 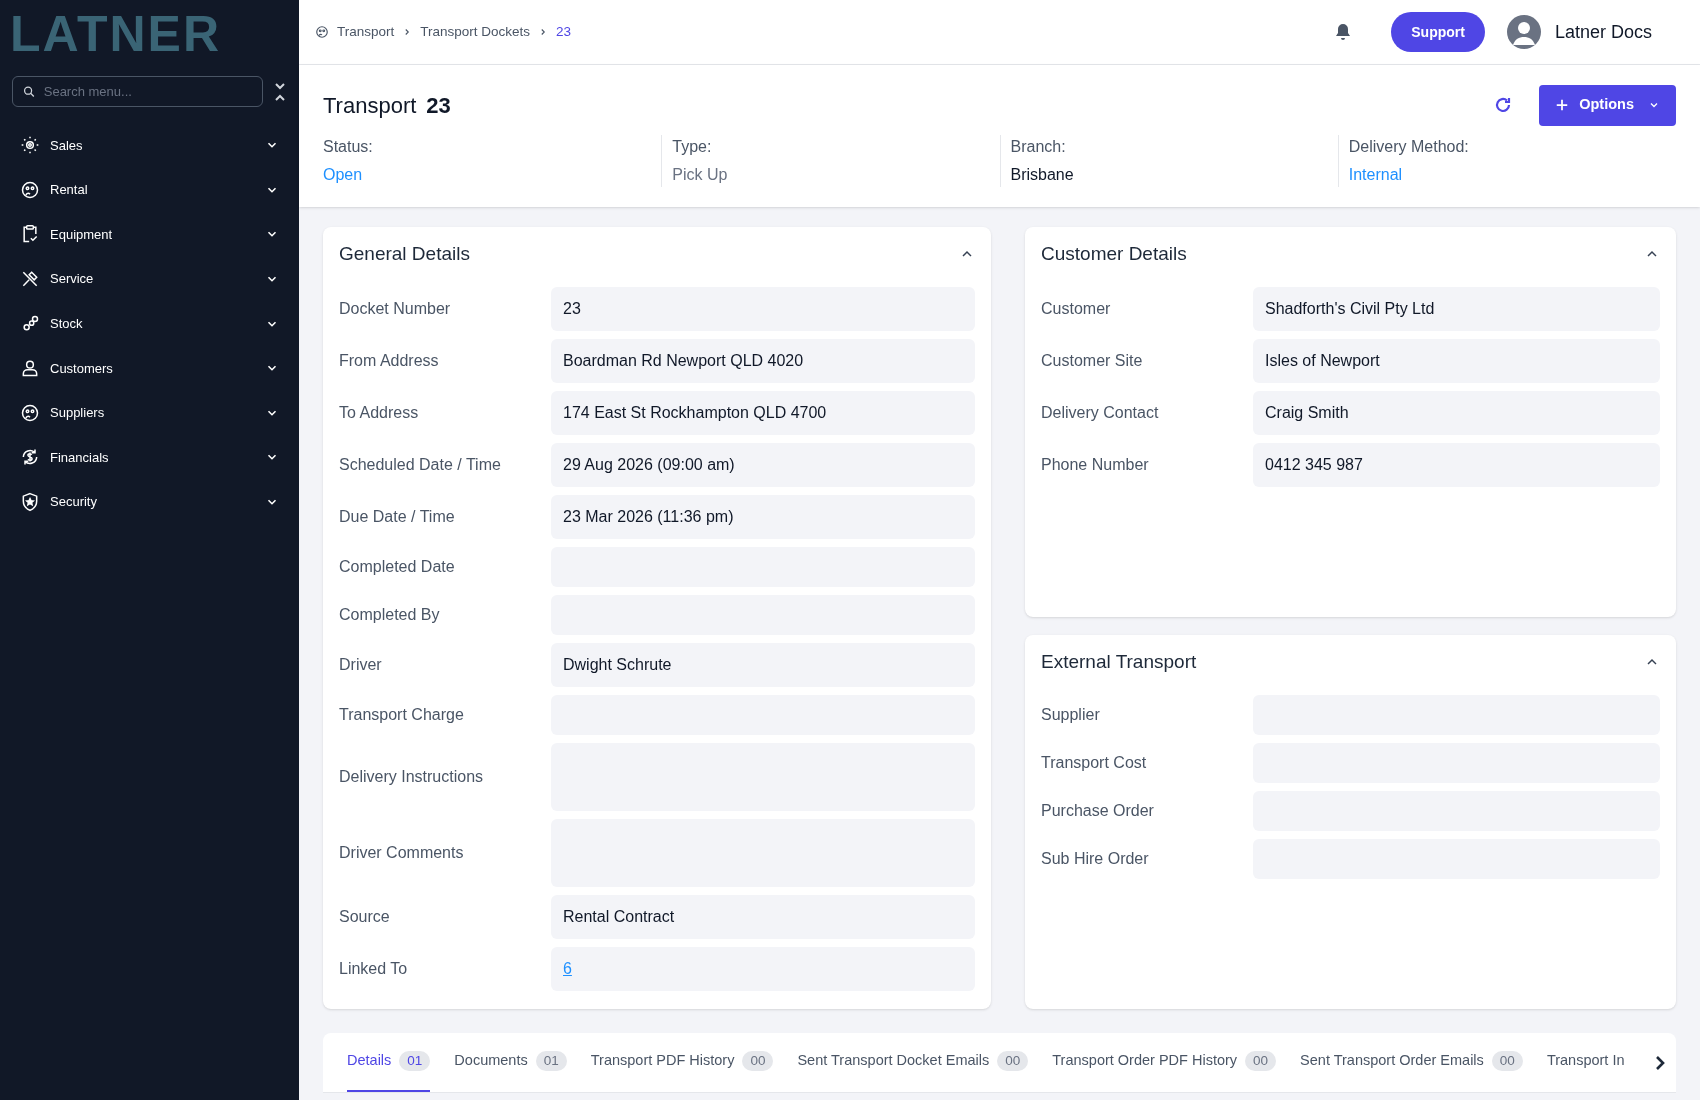 I want to click on clipboard-check-icon, so click(x=30, y=234).